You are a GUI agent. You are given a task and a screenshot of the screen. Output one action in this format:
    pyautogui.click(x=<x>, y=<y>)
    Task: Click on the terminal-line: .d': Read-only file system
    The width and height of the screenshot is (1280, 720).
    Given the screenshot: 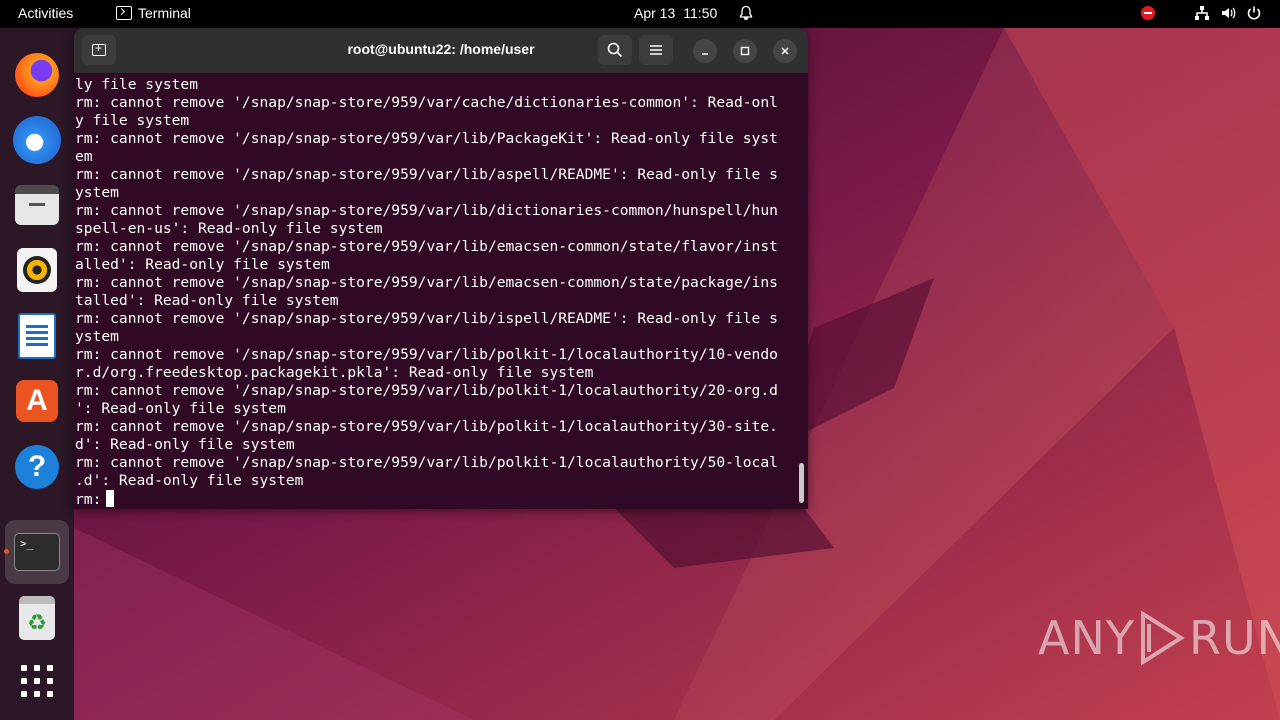 What is the action you would take?
    pyautogui.click(x=189, y=480)
    